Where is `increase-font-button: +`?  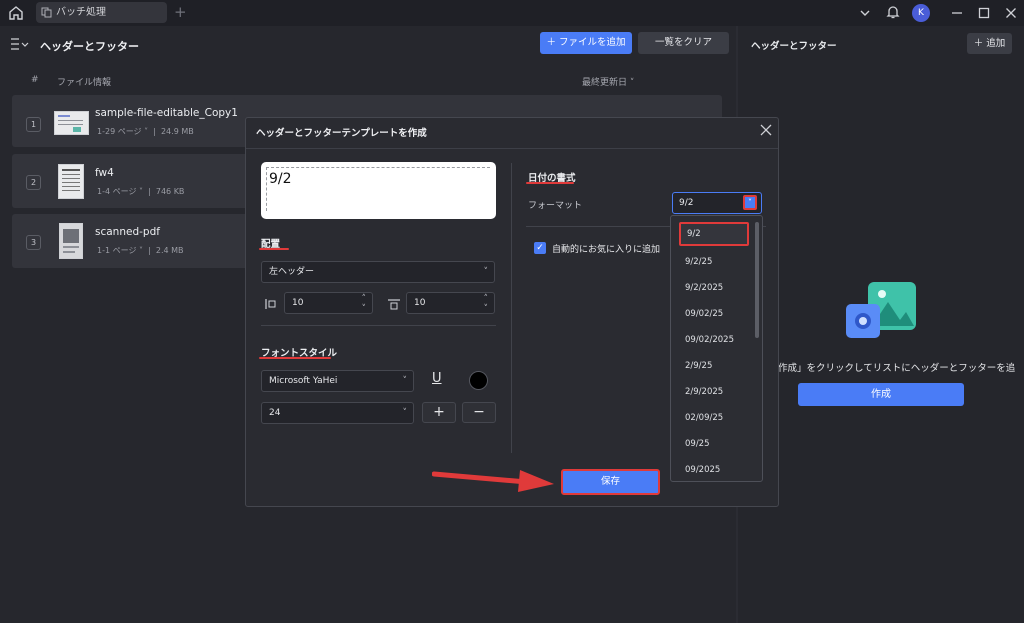 increase-font-button: + is located at coordinates (439, 412).